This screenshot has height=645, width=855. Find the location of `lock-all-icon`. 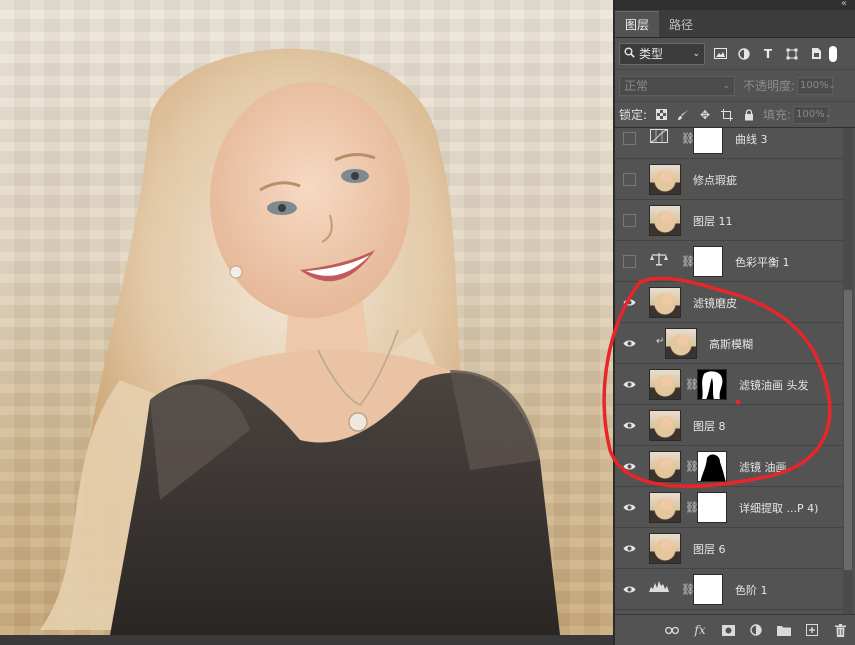

lock-all-icon is located at coordinates (749, 115).